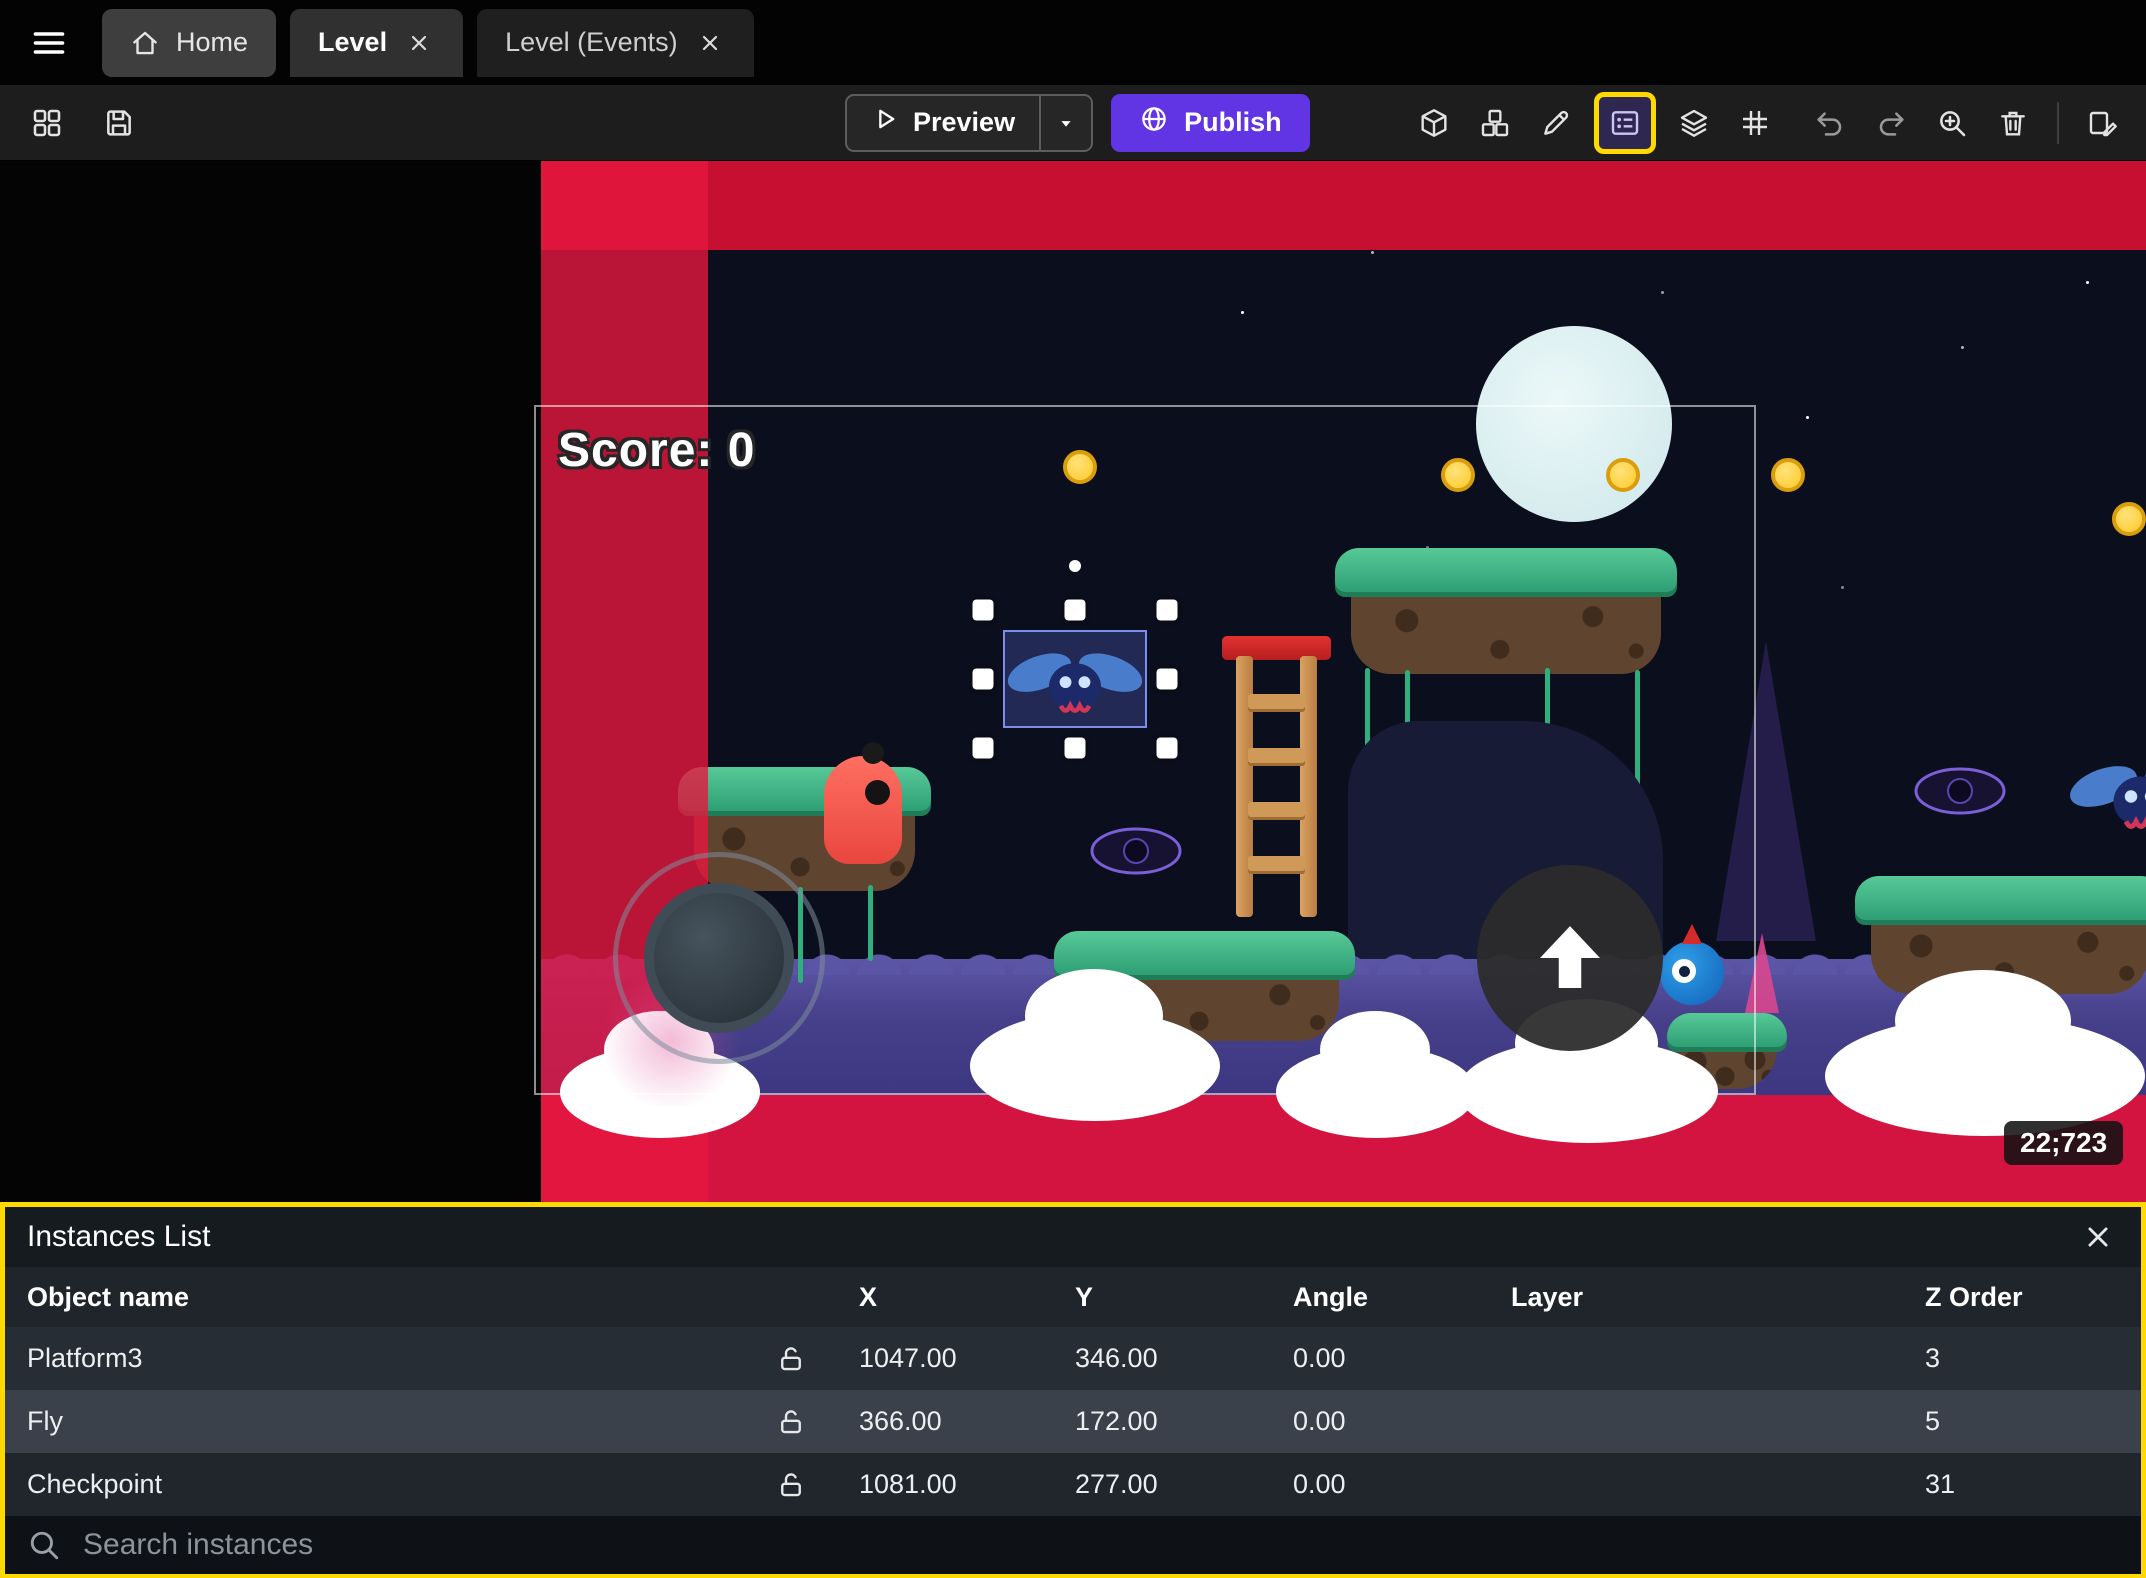  What do you see at coordinates (1755, 123) in the screenshot?
I see `grid-icon` at bounding box center [1755, 123].